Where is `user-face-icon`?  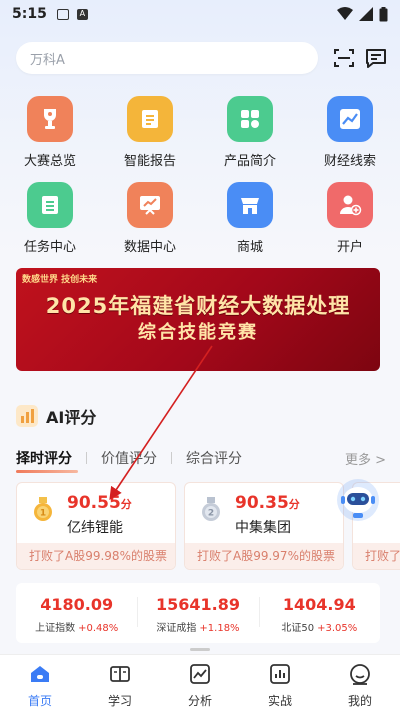
user-face-icon is located at coordinates (360, 674).